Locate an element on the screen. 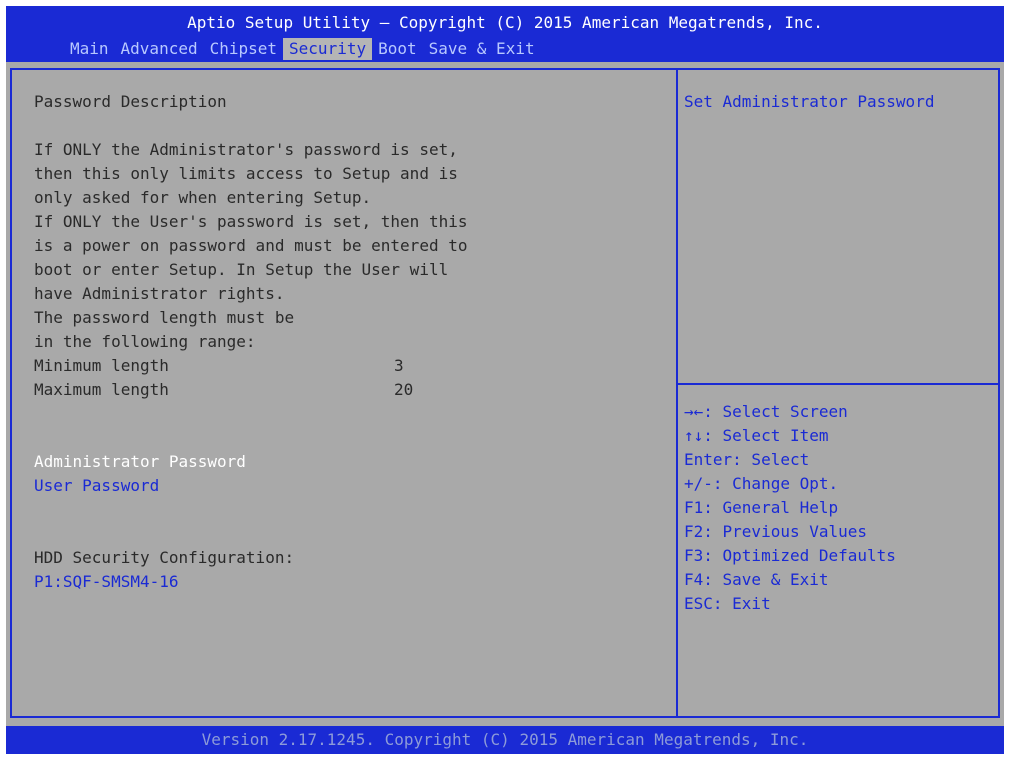  section-title: Password Description is located at coordinates (130, 101).